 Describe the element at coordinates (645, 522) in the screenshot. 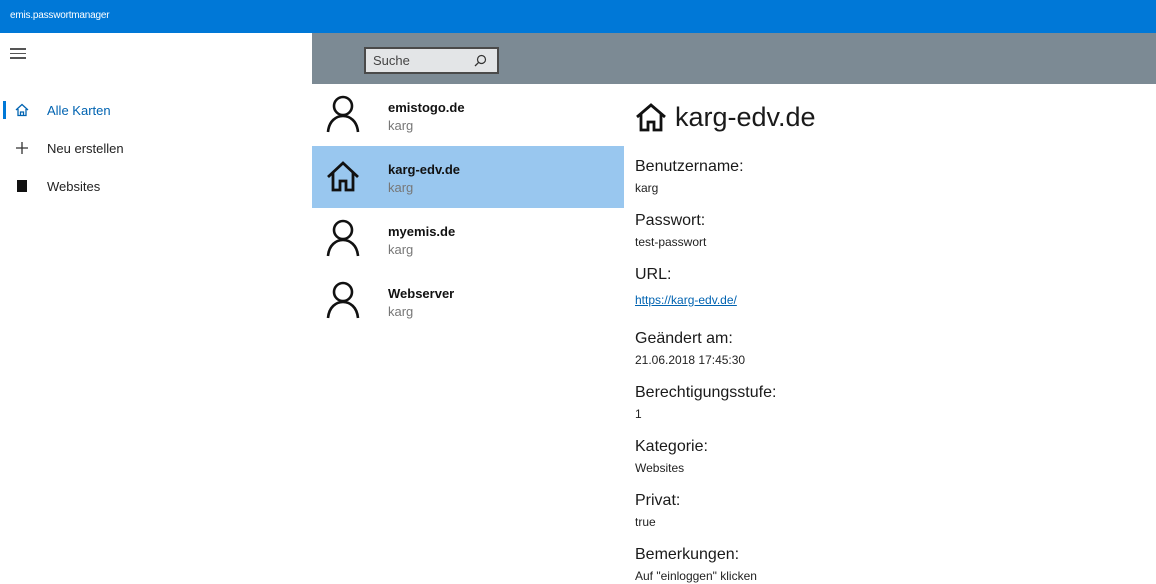

I see `field-value-privat: true` at that location.